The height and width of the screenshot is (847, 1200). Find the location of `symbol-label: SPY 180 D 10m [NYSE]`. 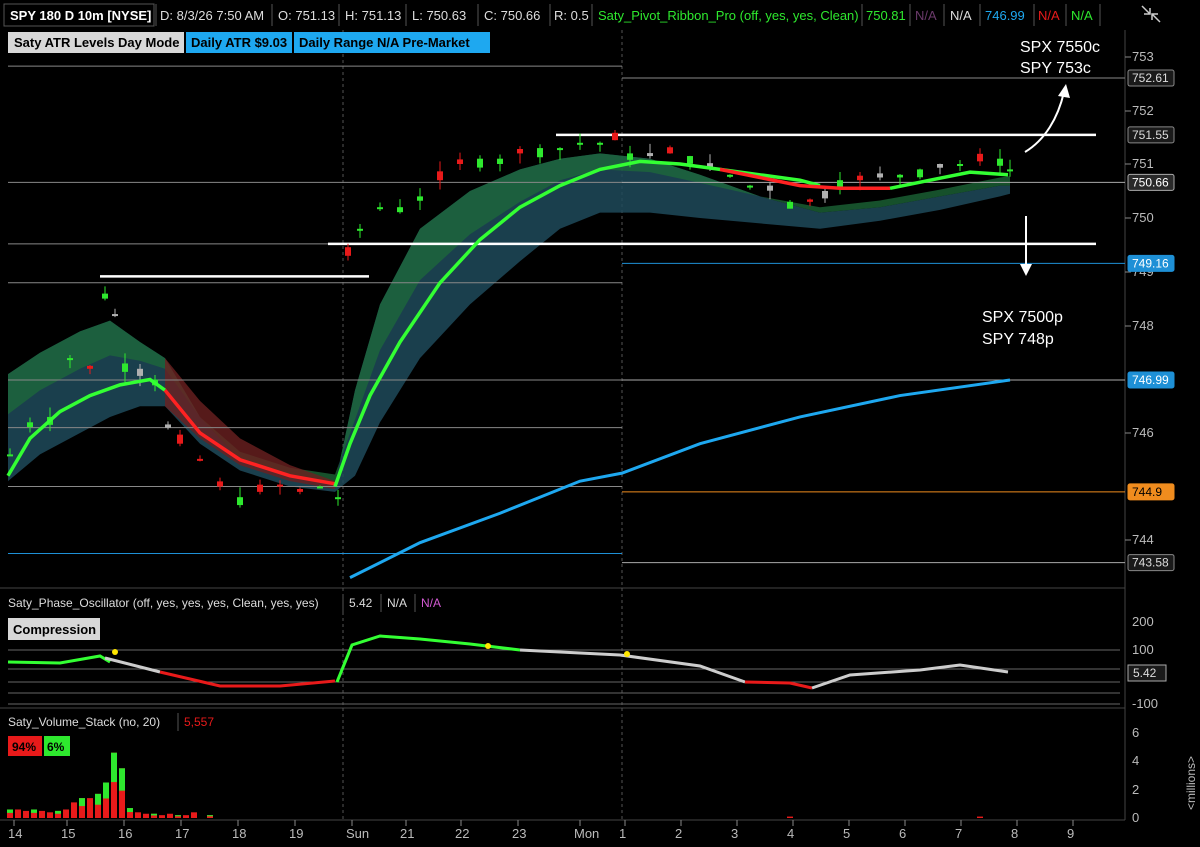

symbol-label: SPY 180 D 10m [NYSE] is located at coordinates (80, 15).